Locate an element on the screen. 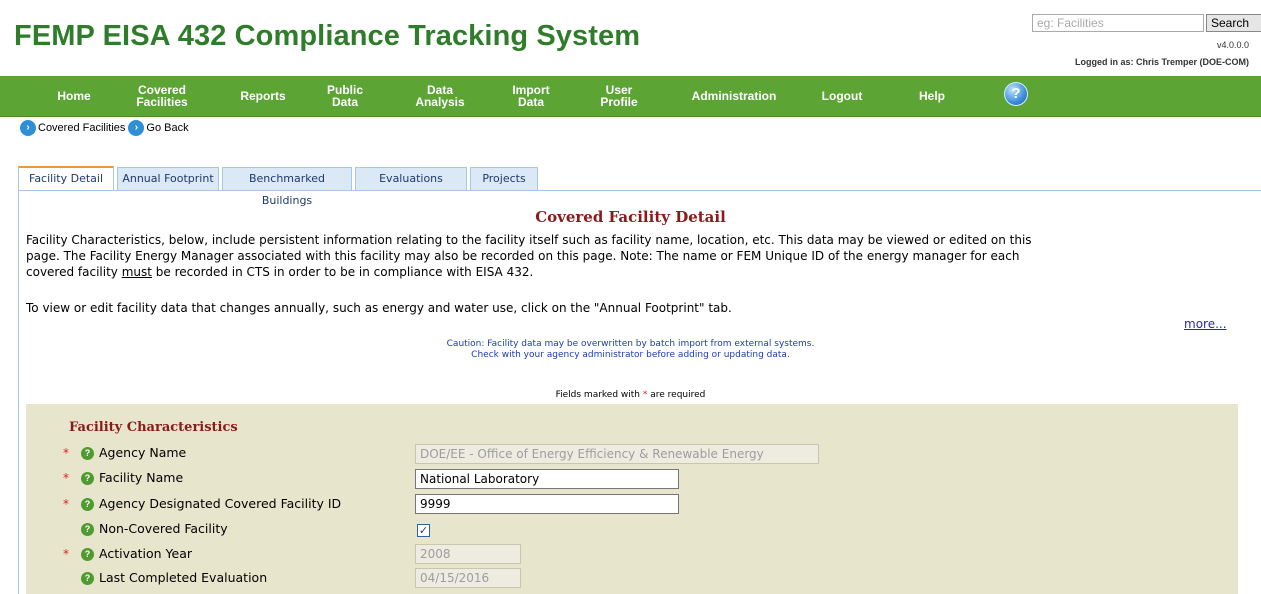  nav-administration: Administration is located at coordinates (734, 96).